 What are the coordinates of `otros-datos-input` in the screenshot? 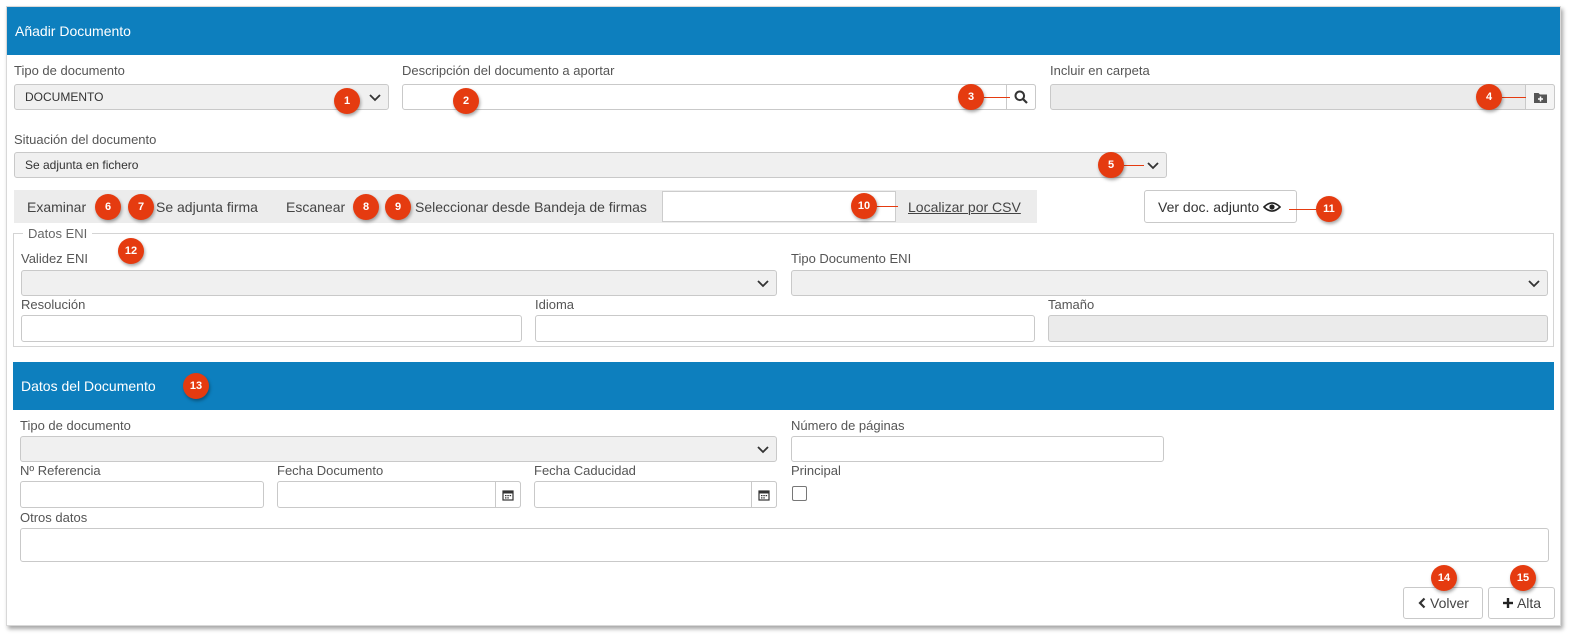 It's located at (784, 545).